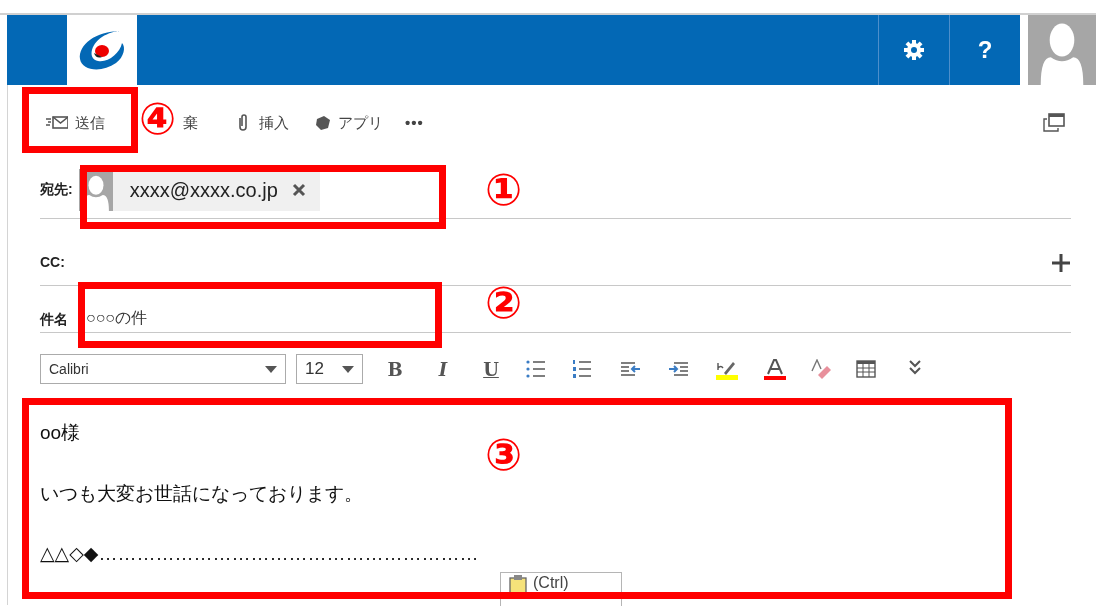 The width and height of the screenshot is (1096, 606). What do you see at coordinates (260, 123) in the screenshot?
I see `attach-button: 挿入` at bounding box center [260, 123].